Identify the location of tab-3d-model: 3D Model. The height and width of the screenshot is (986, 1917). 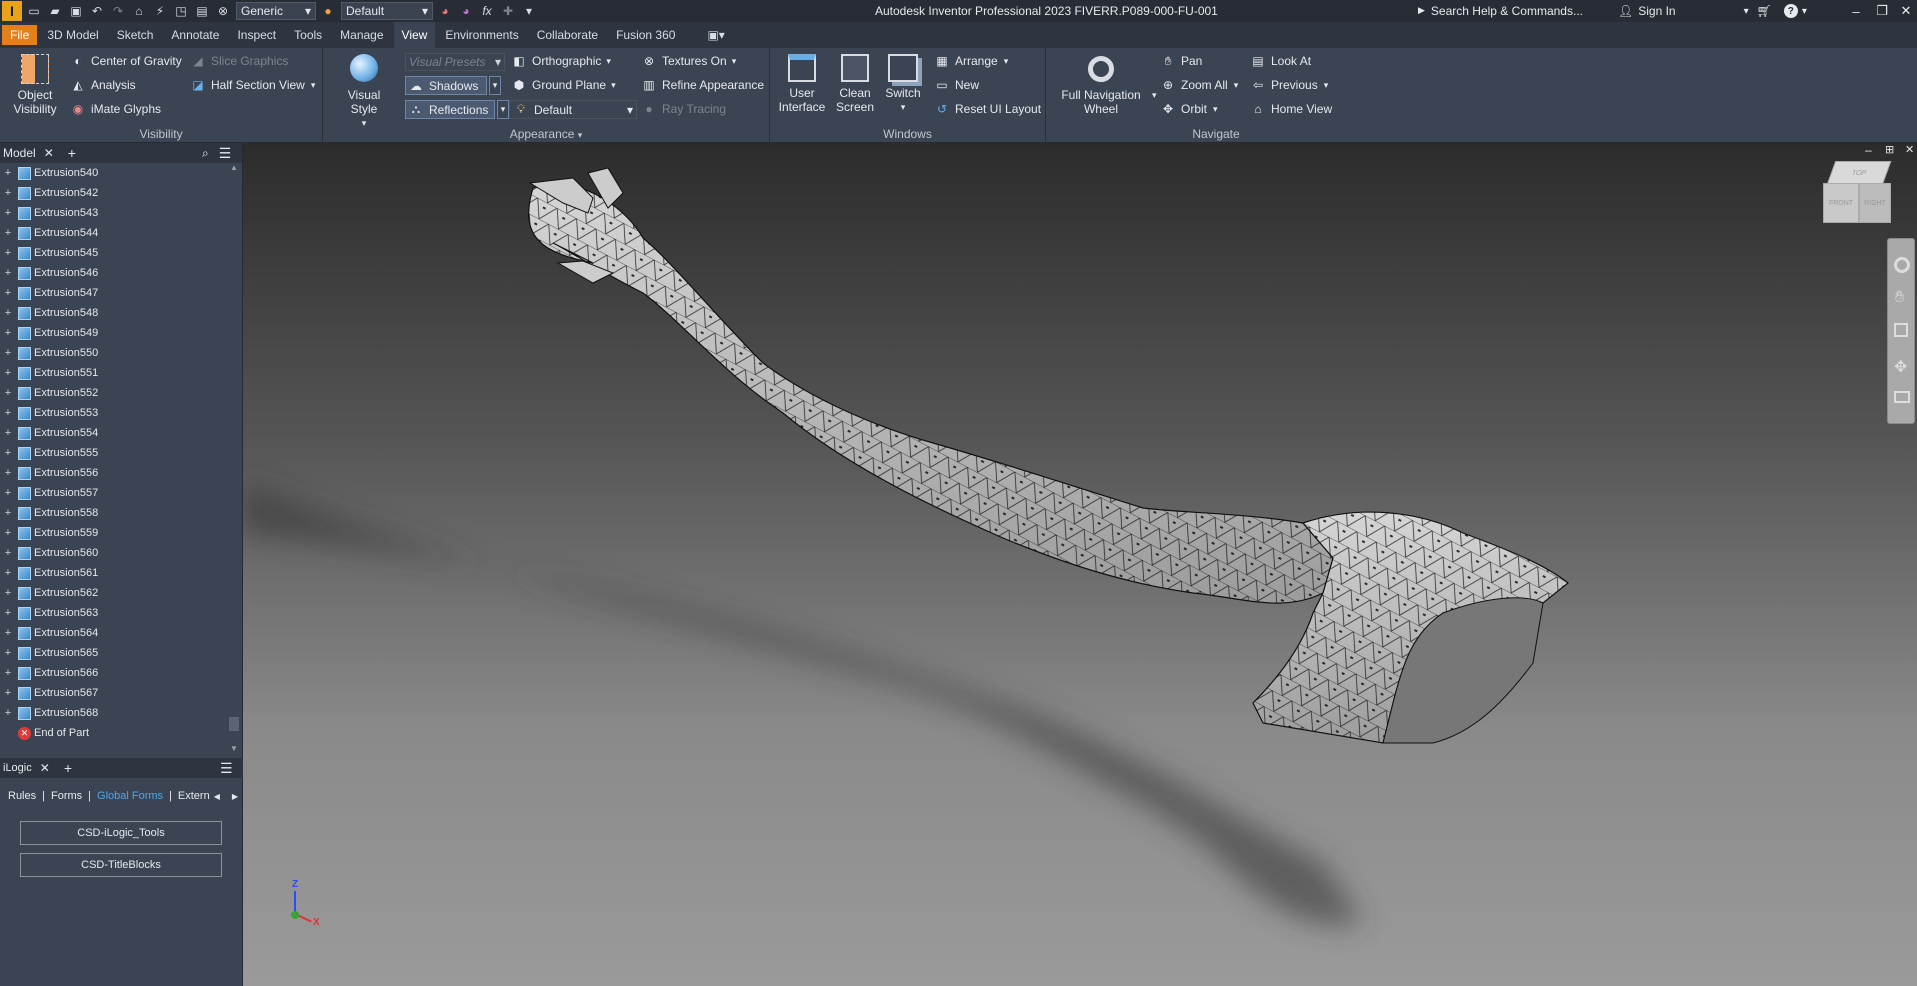
(72, 35).